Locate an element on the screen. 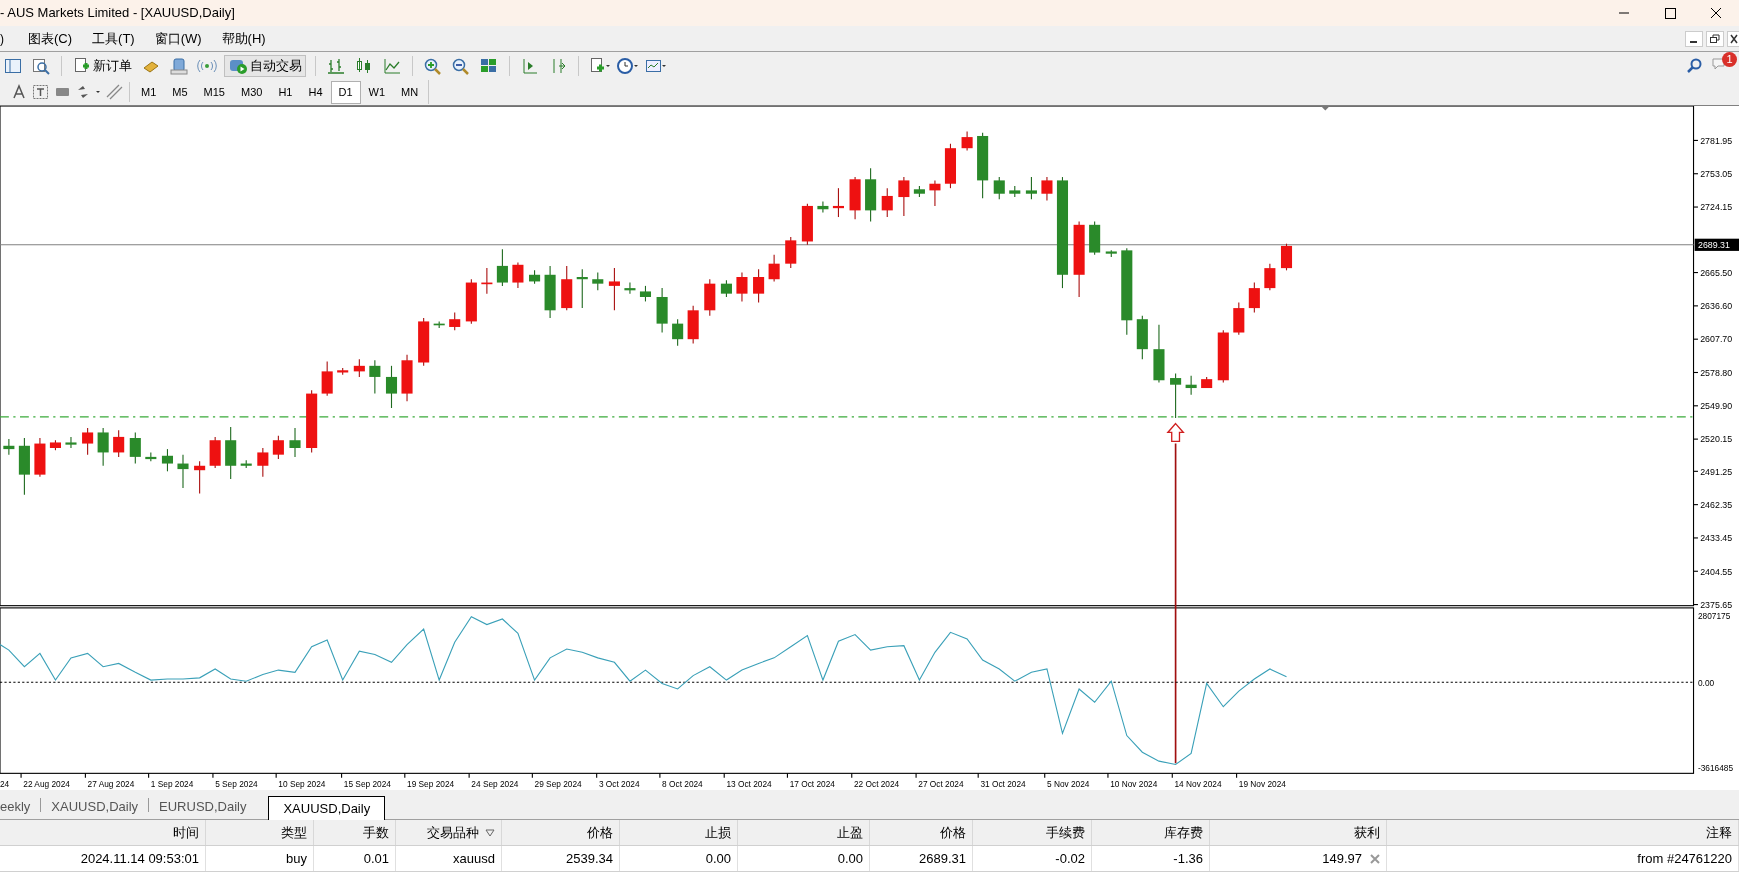 This screenshot has height=872, width=1739. column-header: 止盈 is located at coordinates (804, 832).